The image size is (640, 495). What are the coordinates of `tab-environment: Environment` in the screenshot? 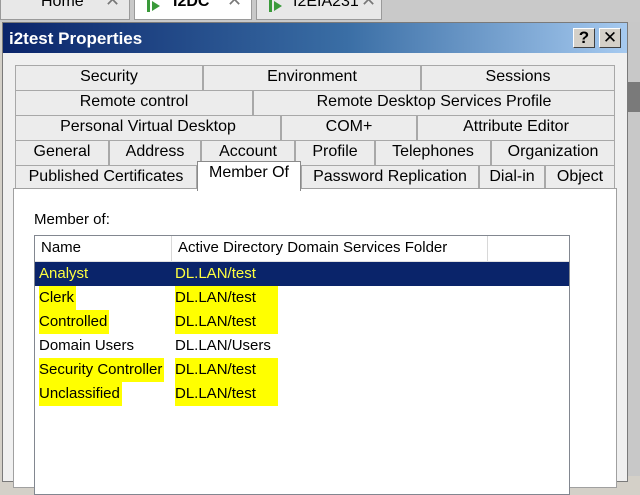 It's located at (312, 77).